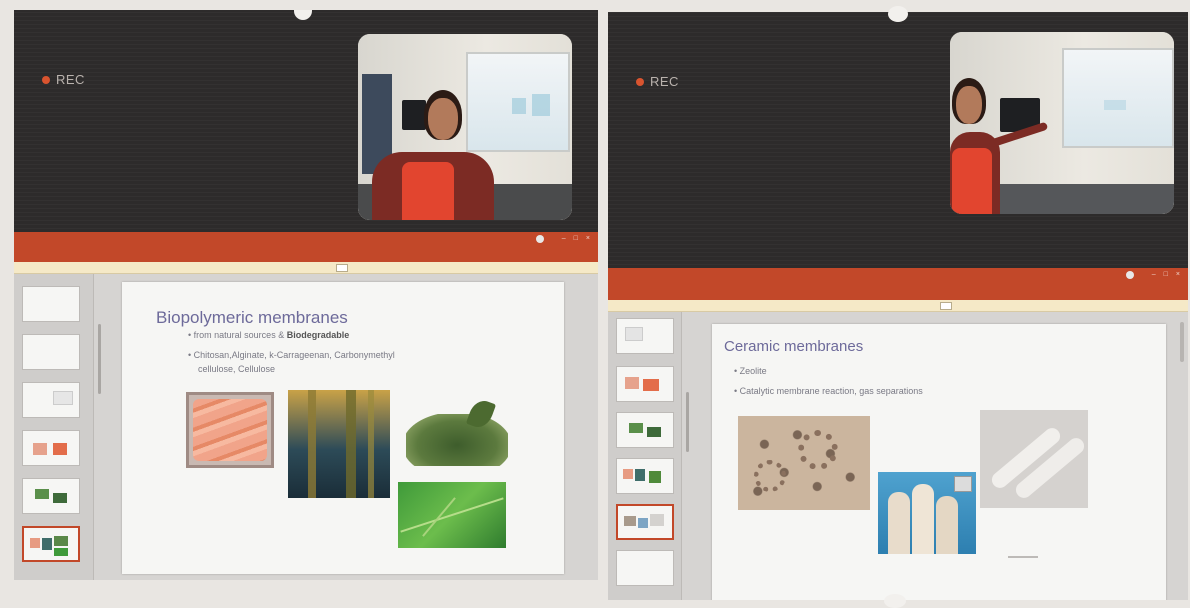 The width and height of the screenshot is (1190, 608). What do you see at coordinates (452, 515) in the screenshot?
I see `green-leaf-image` at bounding box center [452, 515].